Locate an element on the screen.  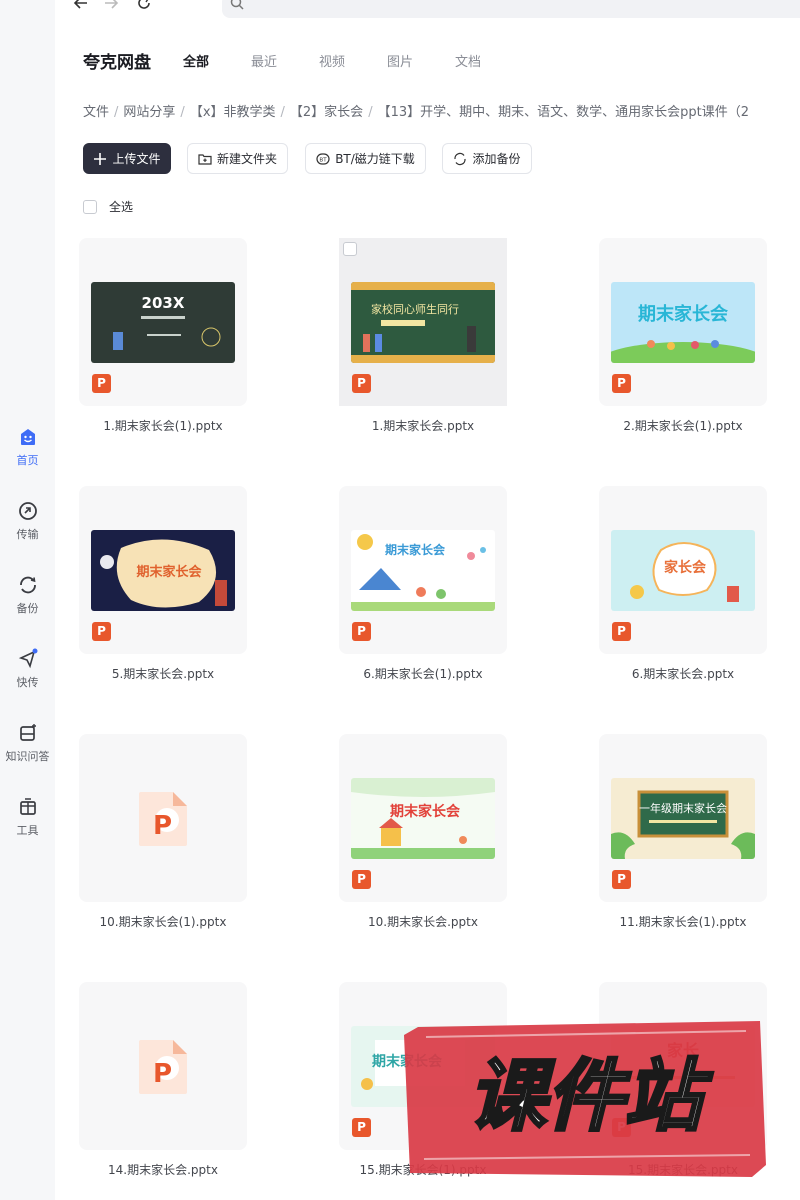
folder-plus-icon is located at coordinates (205, 159).